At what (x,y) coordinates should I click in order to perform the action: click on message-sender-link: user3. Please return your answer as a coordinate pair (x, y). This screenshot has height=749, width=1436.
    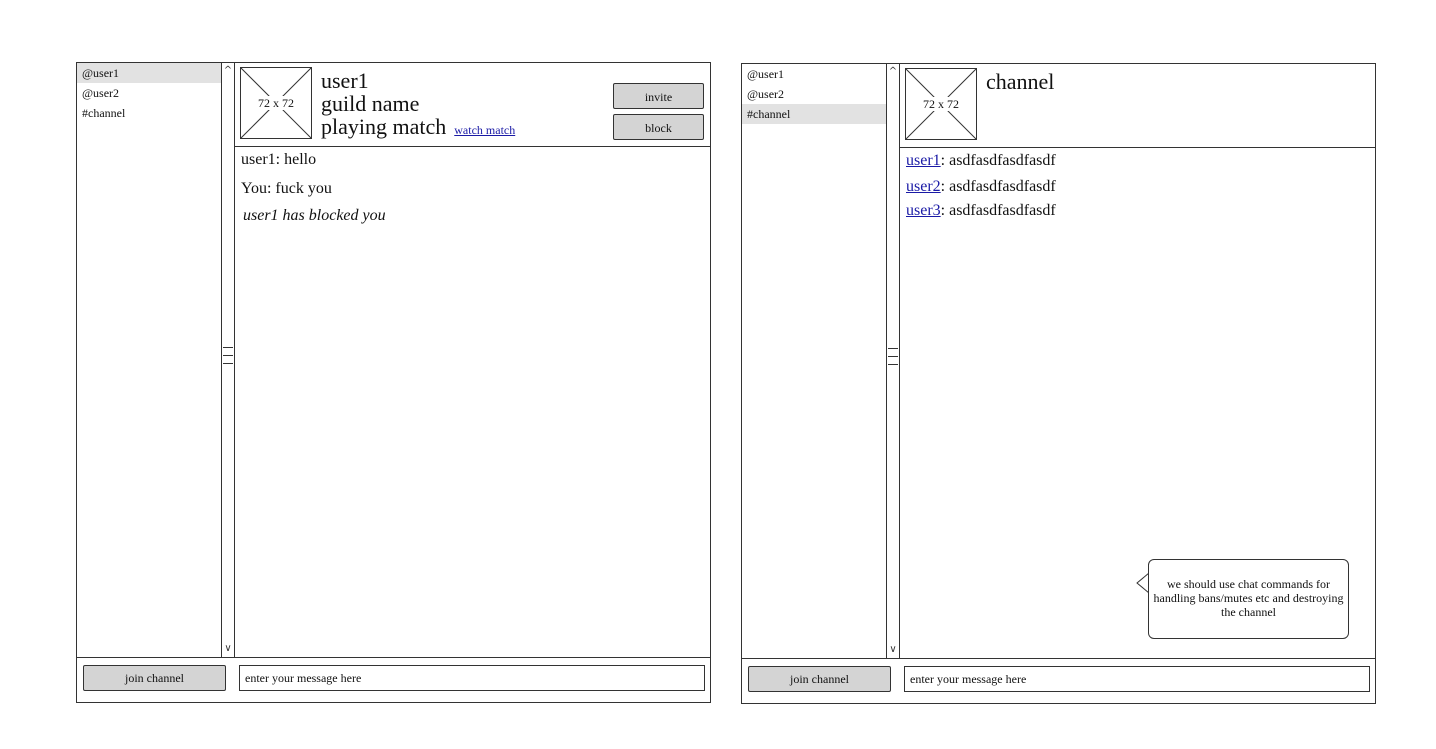
    Looking at the image, I should click on (923, 210).